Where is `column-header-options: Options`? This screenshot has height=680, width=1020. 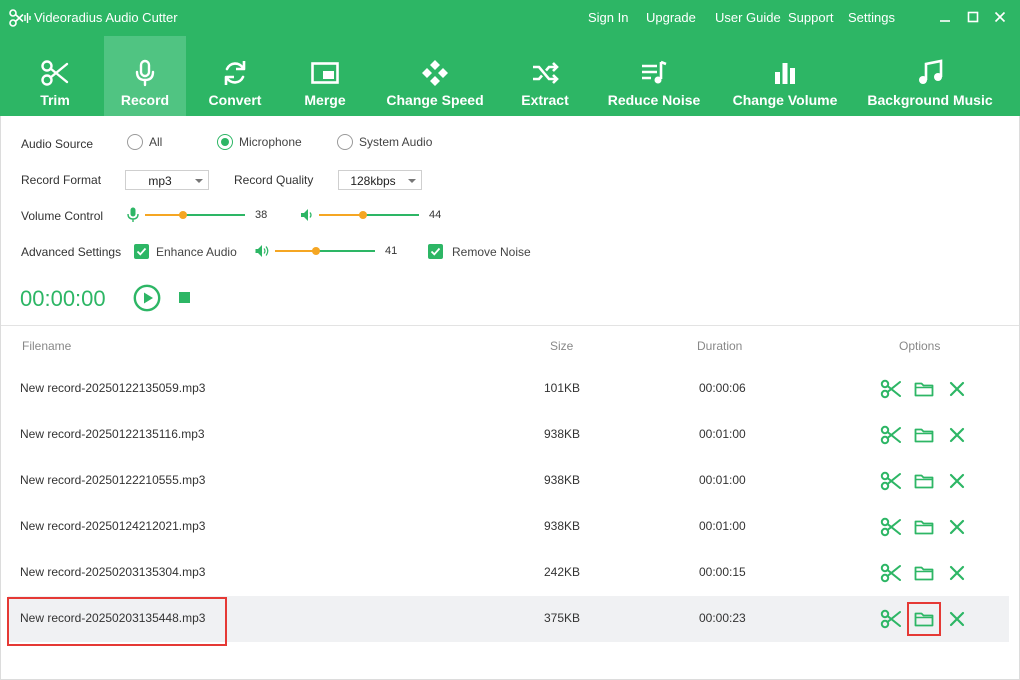
column-header-options: Options is located at coordinates (920, 346).